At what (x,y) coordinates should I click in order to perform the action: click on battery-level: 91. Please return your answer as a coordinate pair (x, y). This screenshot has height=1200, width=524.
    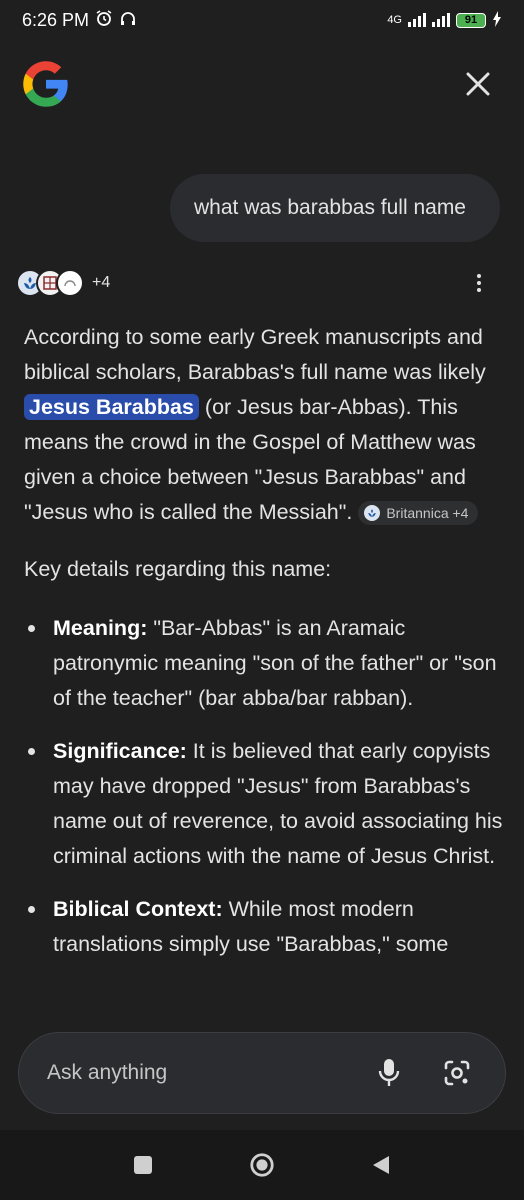
    Looking at the image, I should click on (471, 20).